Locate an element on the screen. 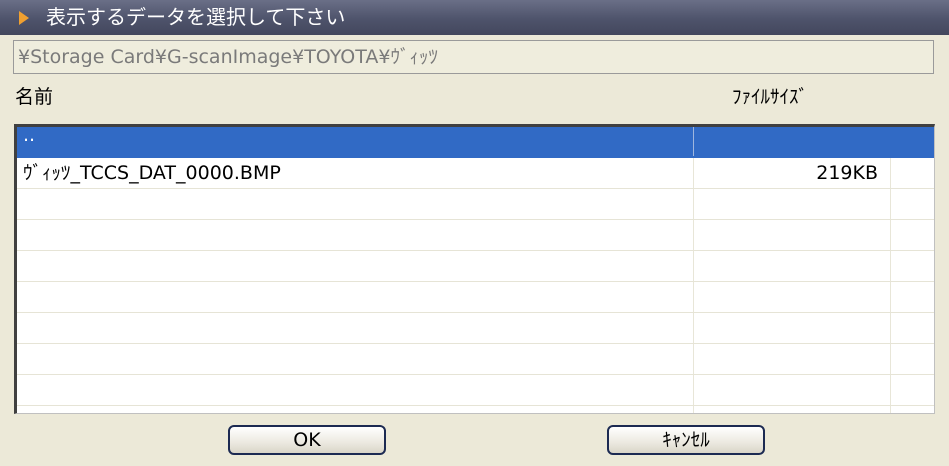  list-item-parent-folder: .. is located at coordinates (475, 142).